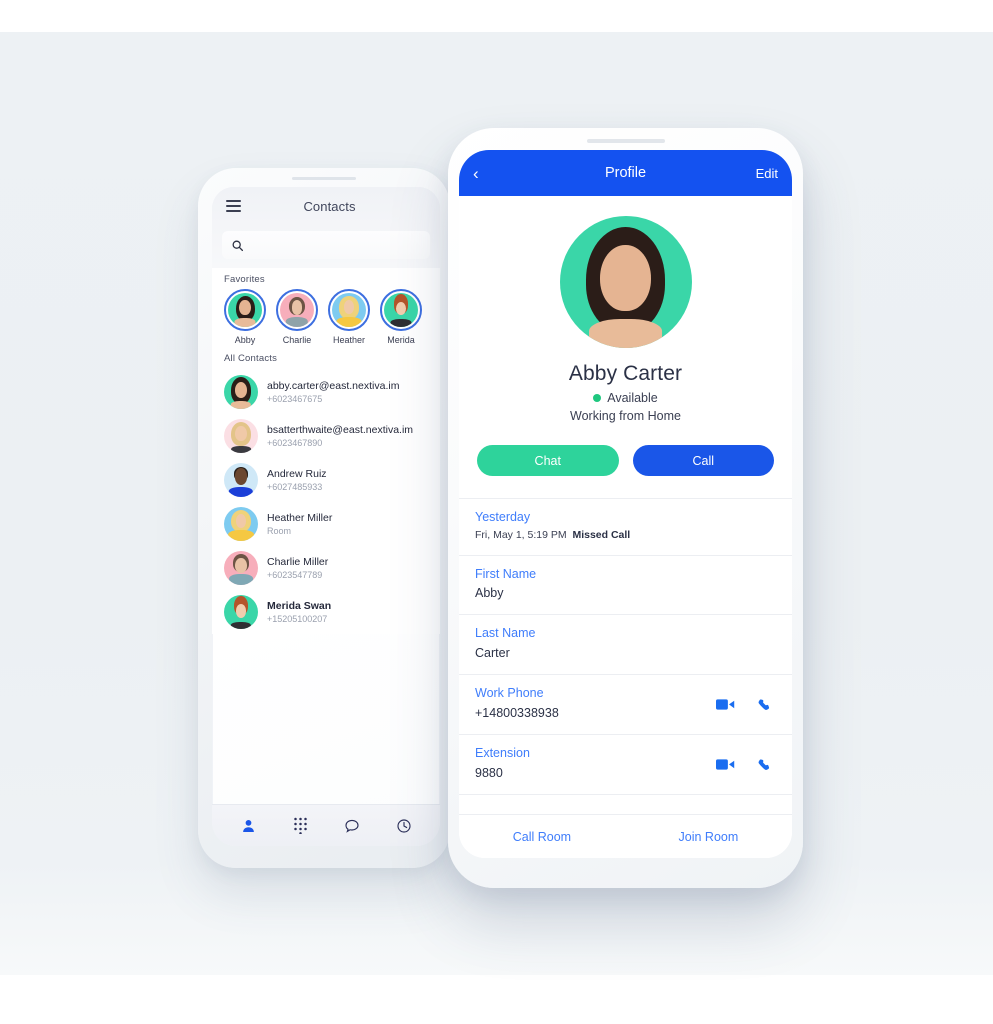  Describe the element at coordinates (279, 530) in the screenshot. I see `contact-subtitle: Room` at that location.